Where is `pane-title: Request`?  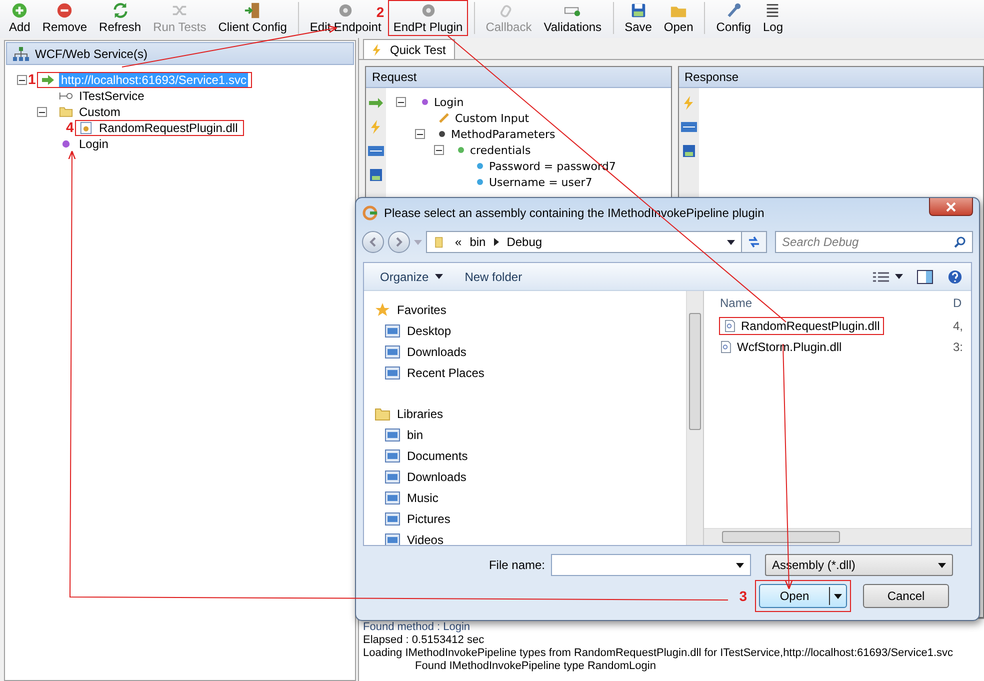 pane-title: Request is located at coordinates (518, 77).